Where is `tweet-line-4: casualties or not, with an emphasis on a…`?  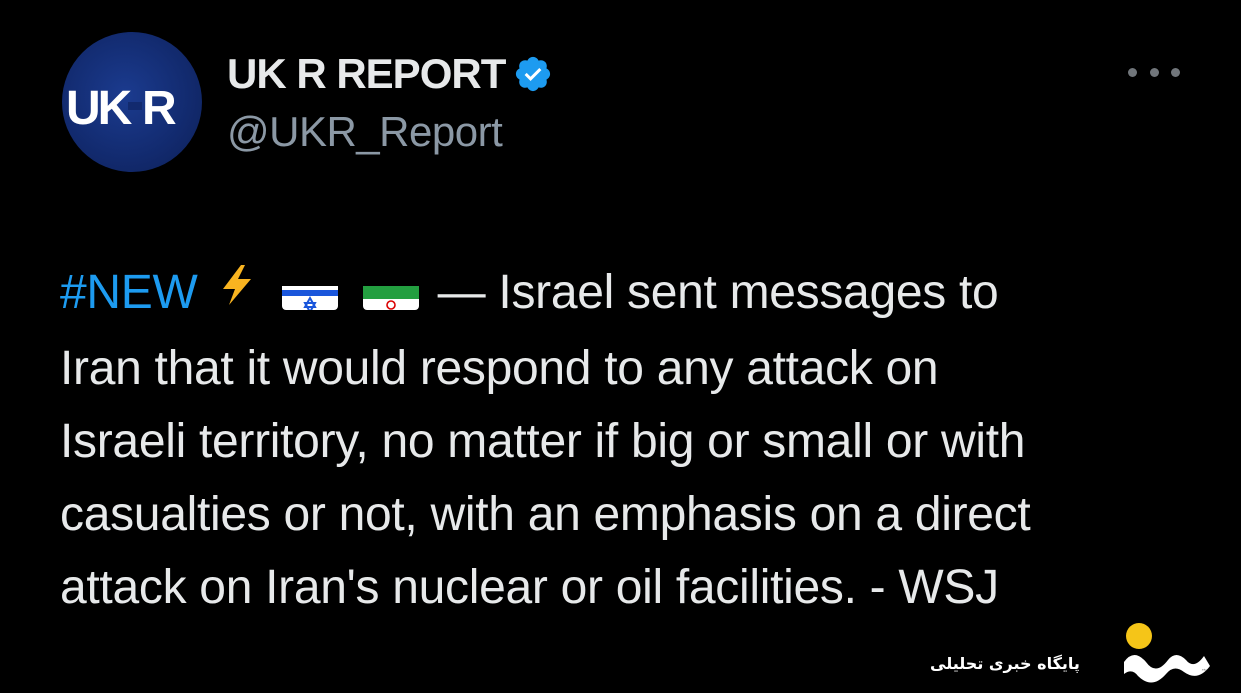 tweet-line-4: casualties or not, with an emphasis on a… is located at coordinates (545, 514).